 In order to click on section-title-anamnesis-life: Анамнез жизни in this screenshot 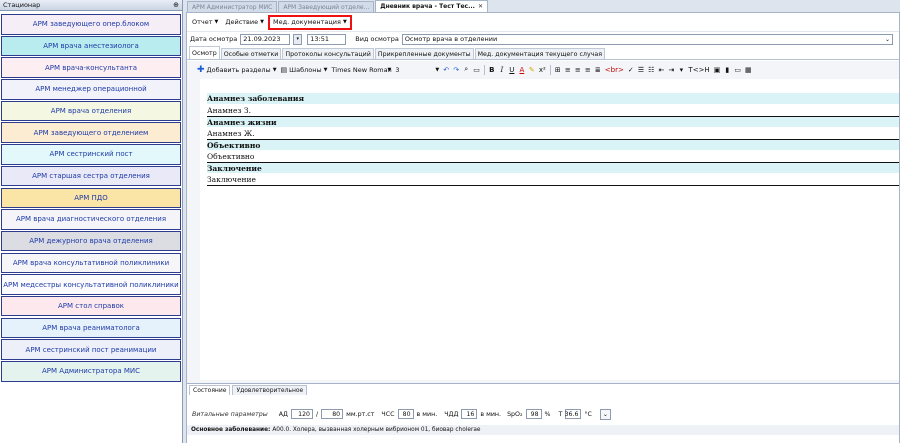, I will do `click(553, 121)`.